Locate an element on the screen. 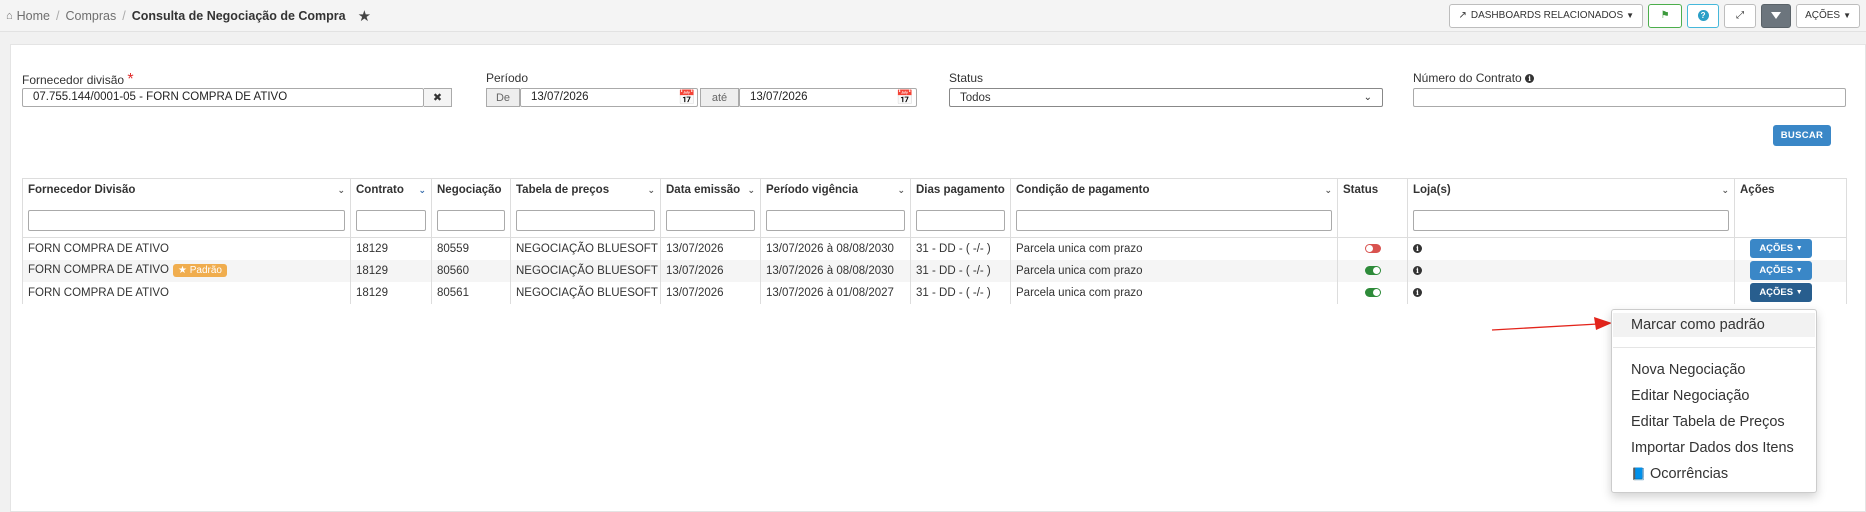 Image resolution: width=1866 pixels, height=512 pixels. contrato-label-text: Número do Contrato is located at coordinates (1467, 78).